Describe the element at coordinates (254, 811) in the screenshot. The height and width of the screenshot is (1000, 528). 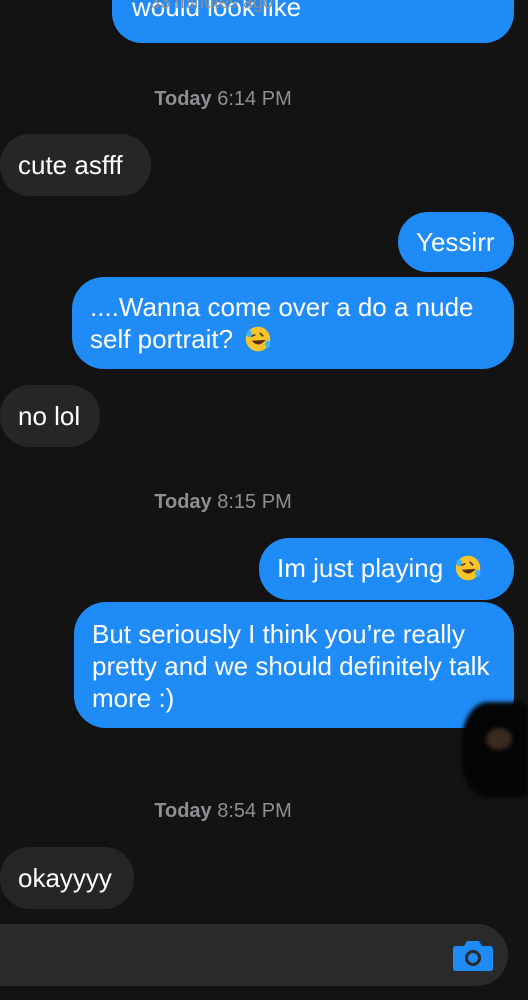
I see `timestamp-time: 8:54 PM` at that location.